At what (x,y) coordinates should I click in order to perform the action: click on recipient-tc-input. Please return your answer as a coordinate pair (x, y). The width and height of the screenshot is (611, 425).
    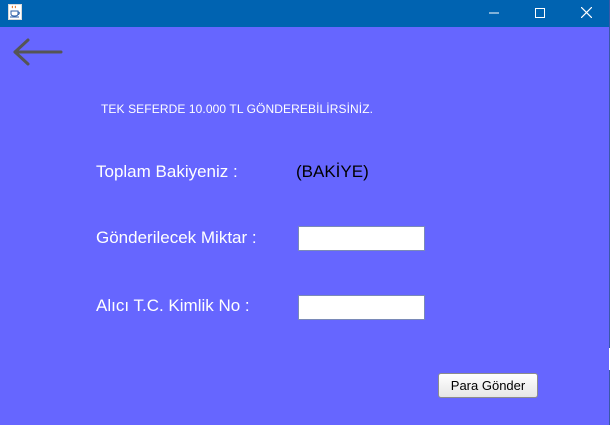
    Looking at the image, I should click on (361, 307).